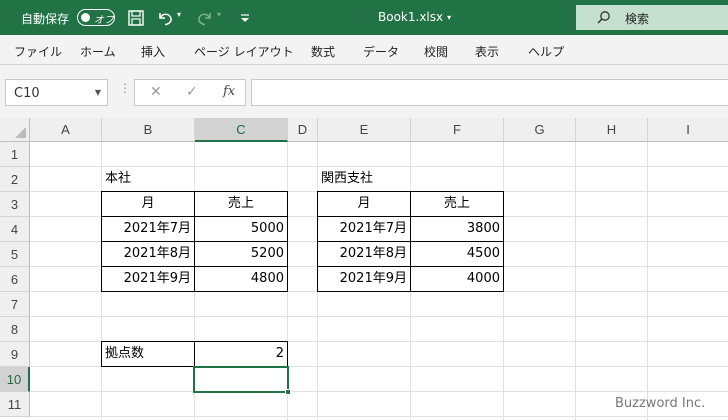 Image resolution: width=728 pixels, height=420 pixels. Describe the element at coordinates (45, 19) in the screenshot. I see `autosave-label: 自動保存` at that location.